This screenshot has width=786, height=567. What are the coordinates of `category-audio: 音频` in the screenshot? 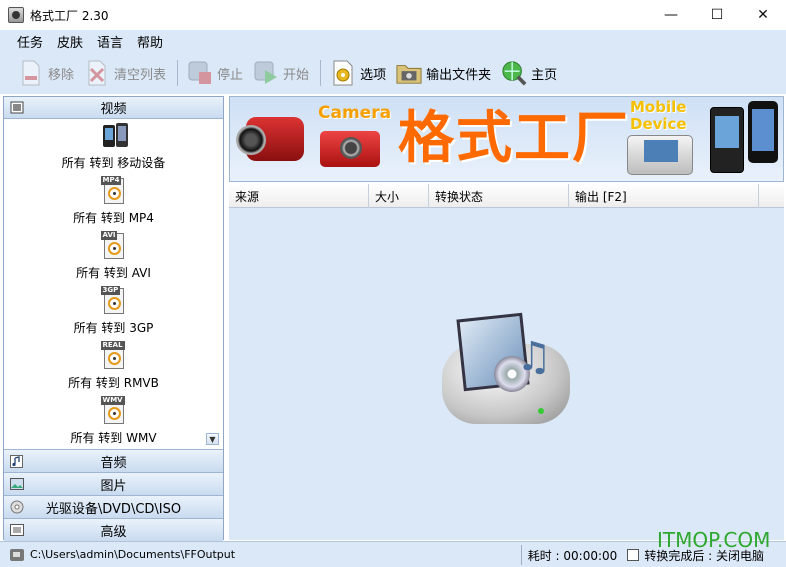 It's located at (113, 460).